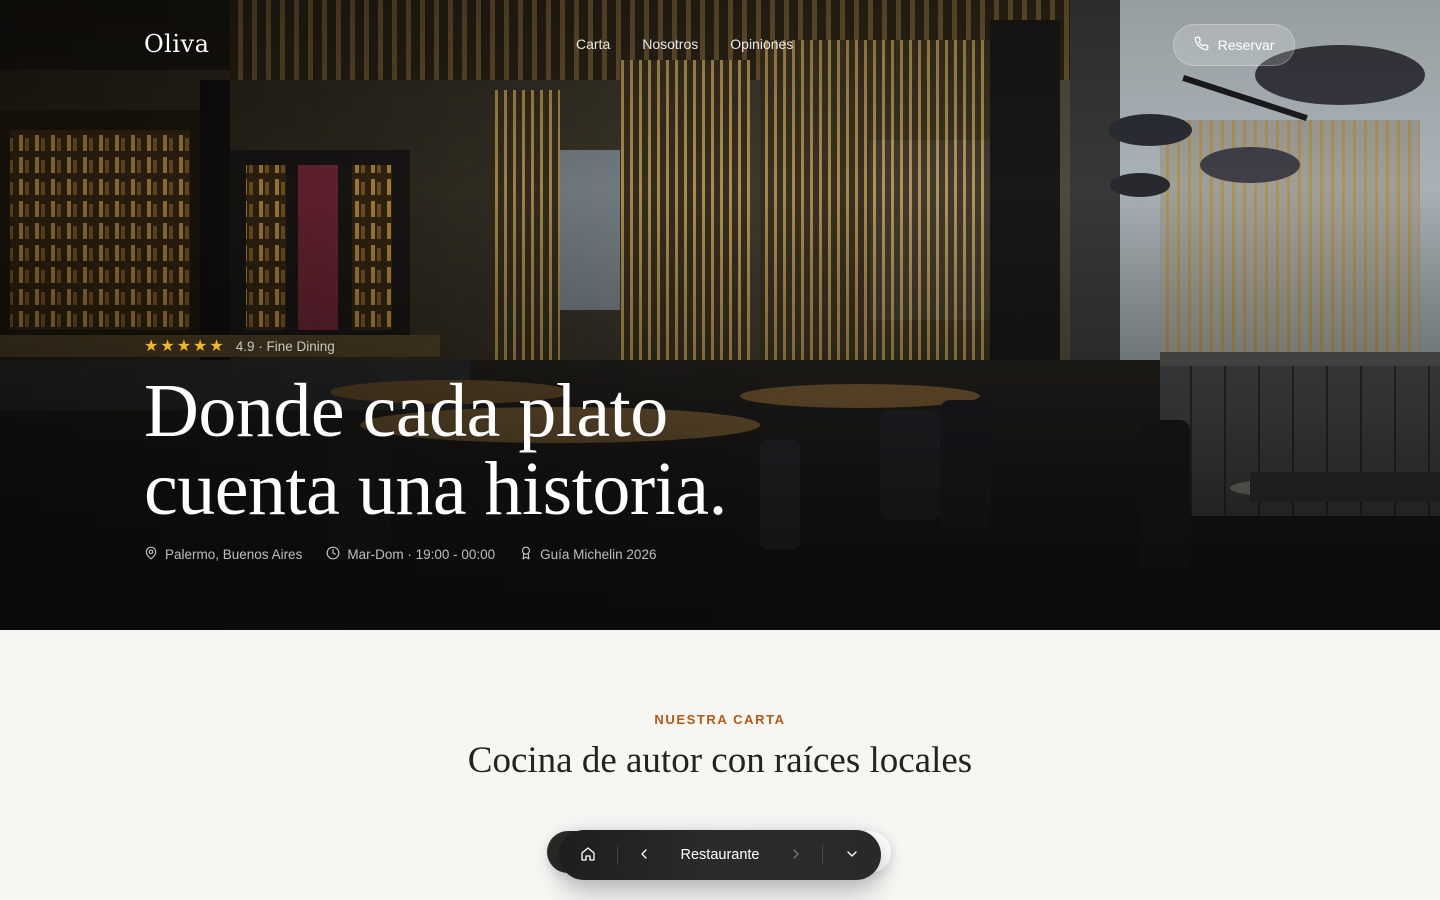 This screenshot has width=1440, height=900. I want to click on floating-toolbar: Restaurante, so click(720, 855).